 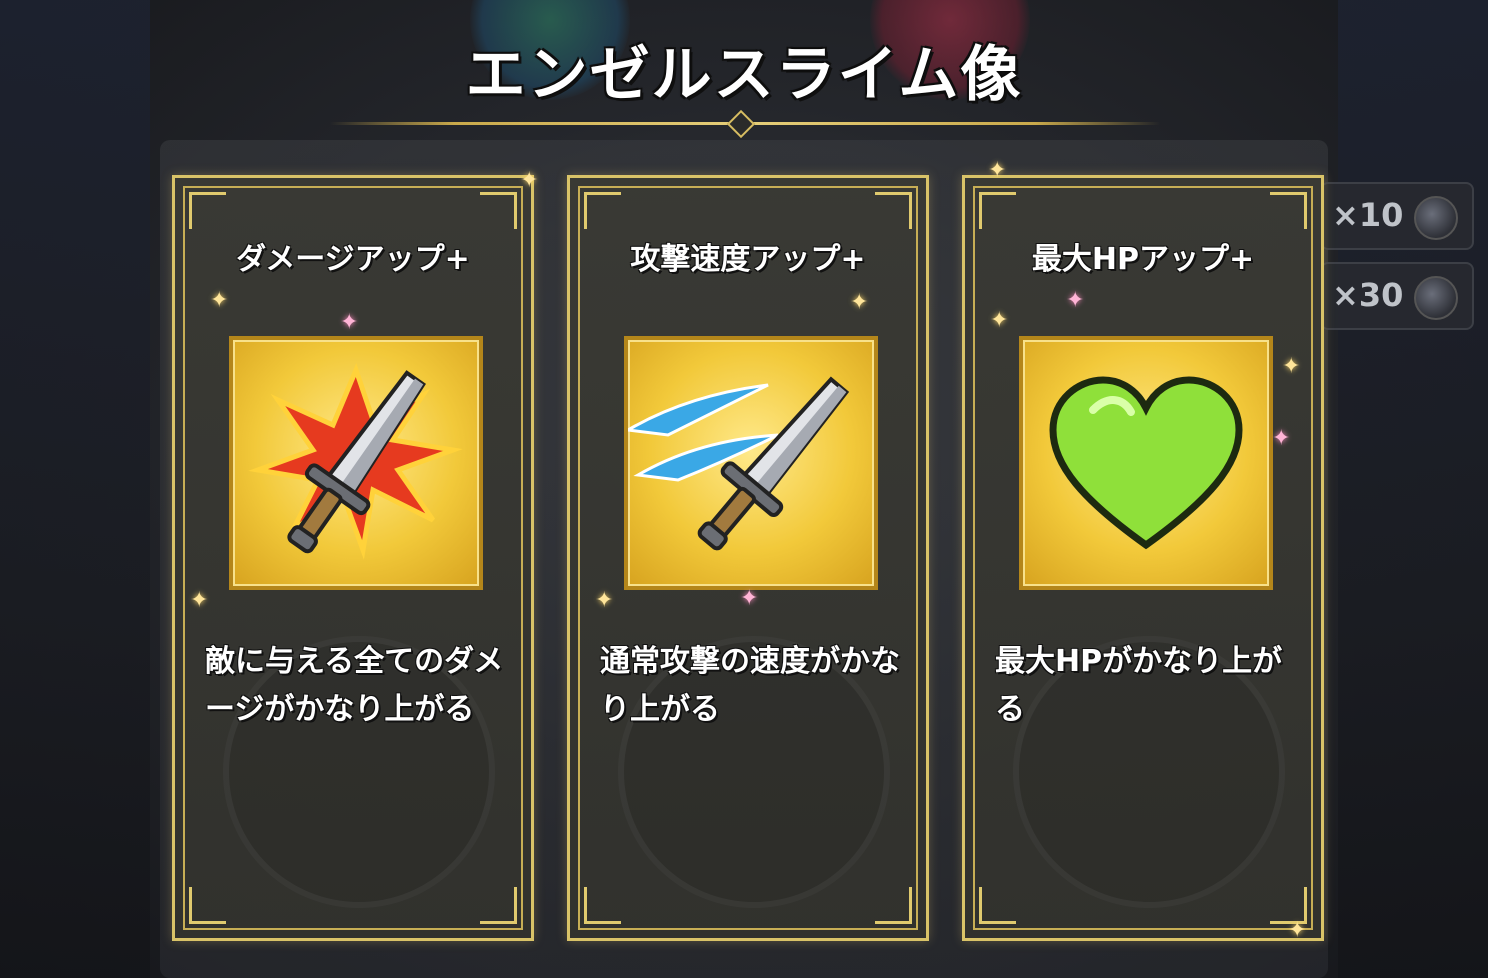 I want to click on card-description: 通常攻撃の速度がかなり上がる, so click(x=750, y=685).